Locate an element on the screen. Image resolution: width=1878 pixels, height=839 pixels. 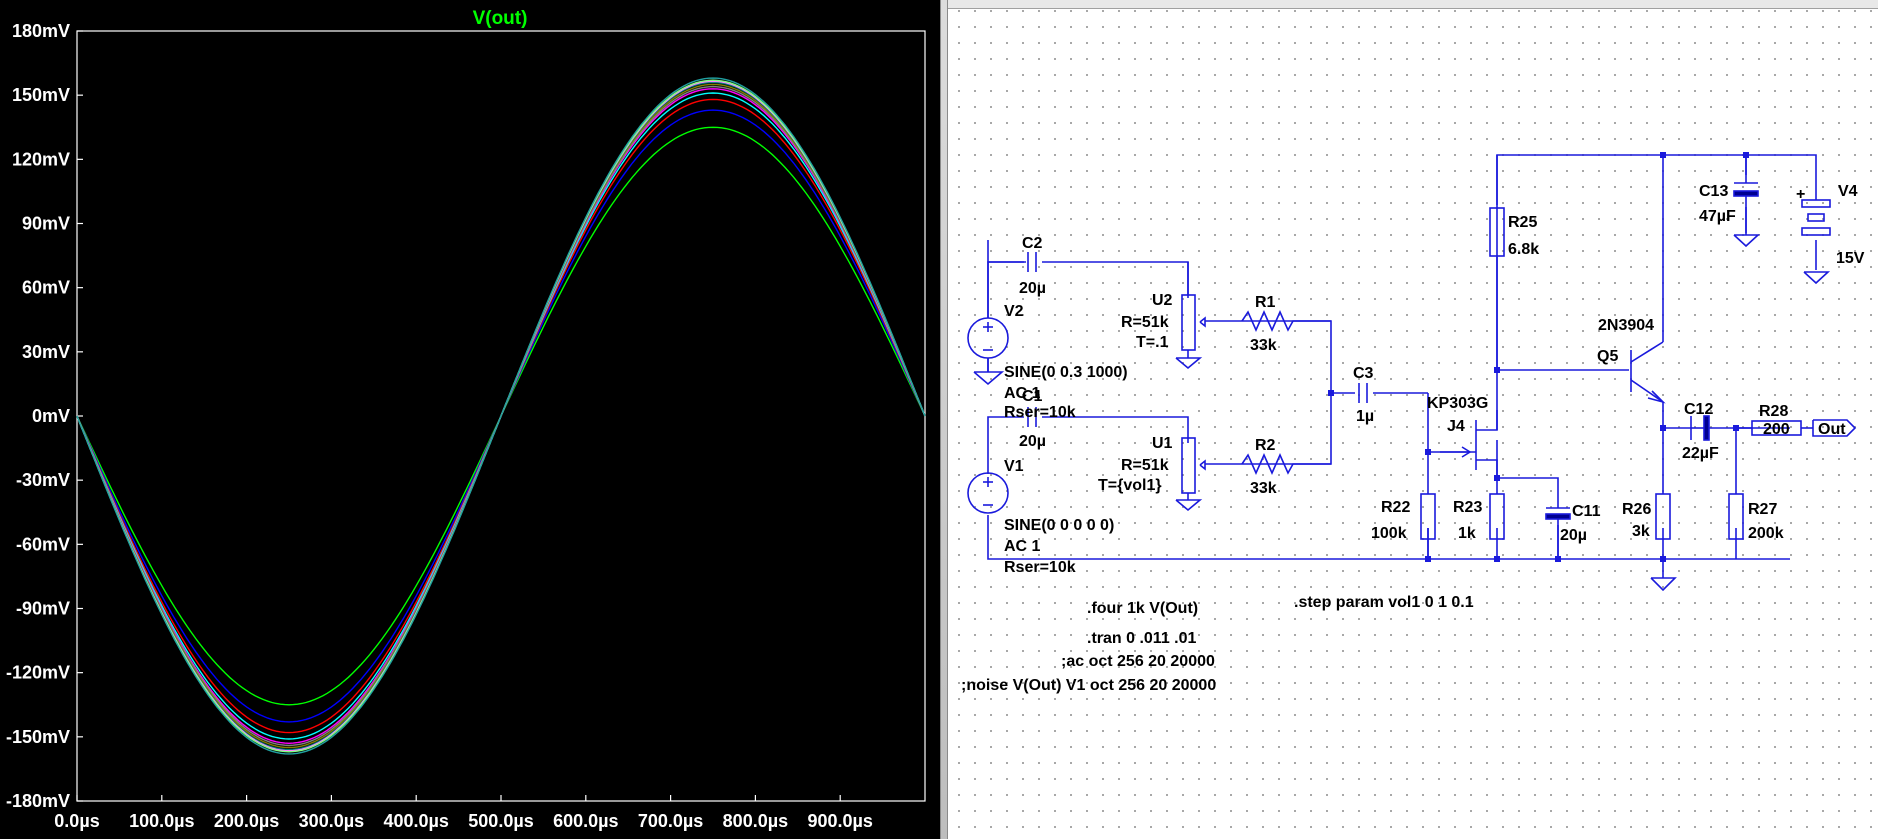
label-r1-value: 33k is located at coordinates (1263, 345).